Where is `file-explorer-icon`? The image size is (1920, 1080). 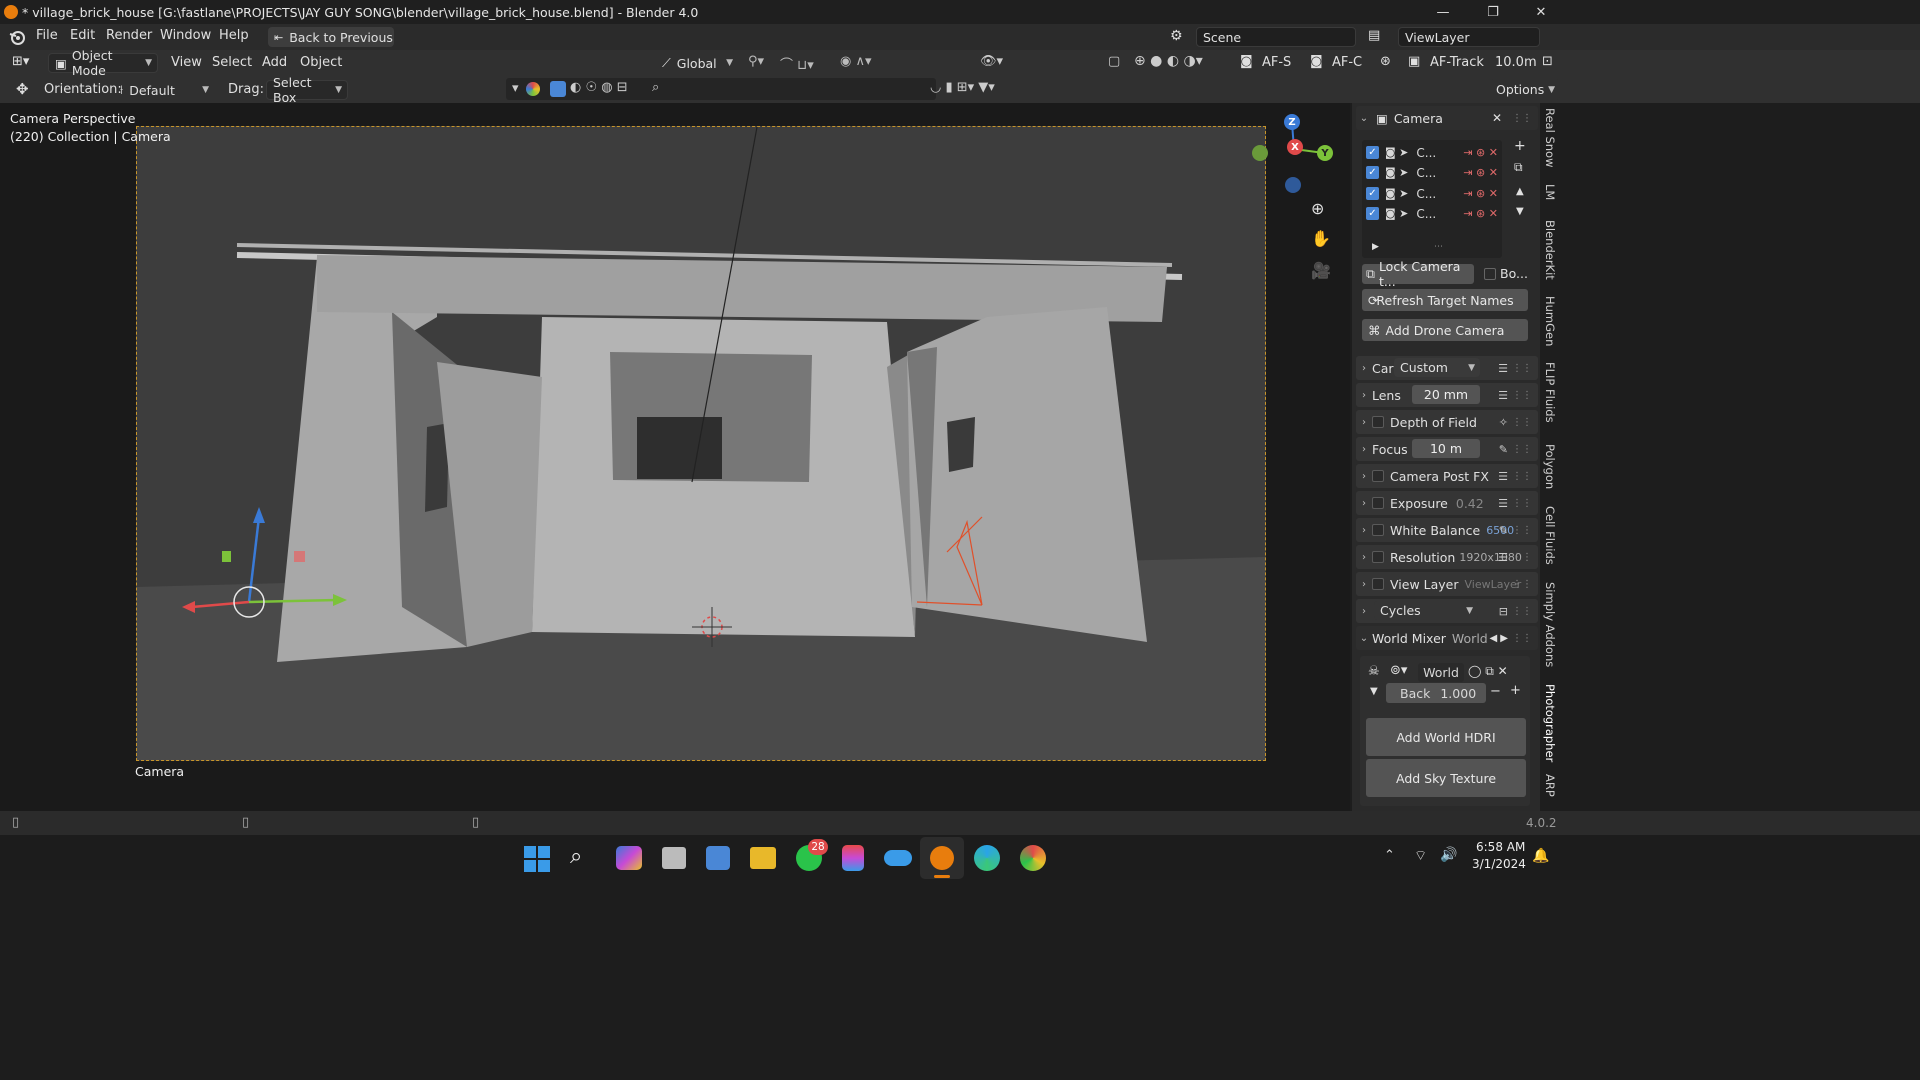 file-explorer-icon is located at coordinates (763, 858).